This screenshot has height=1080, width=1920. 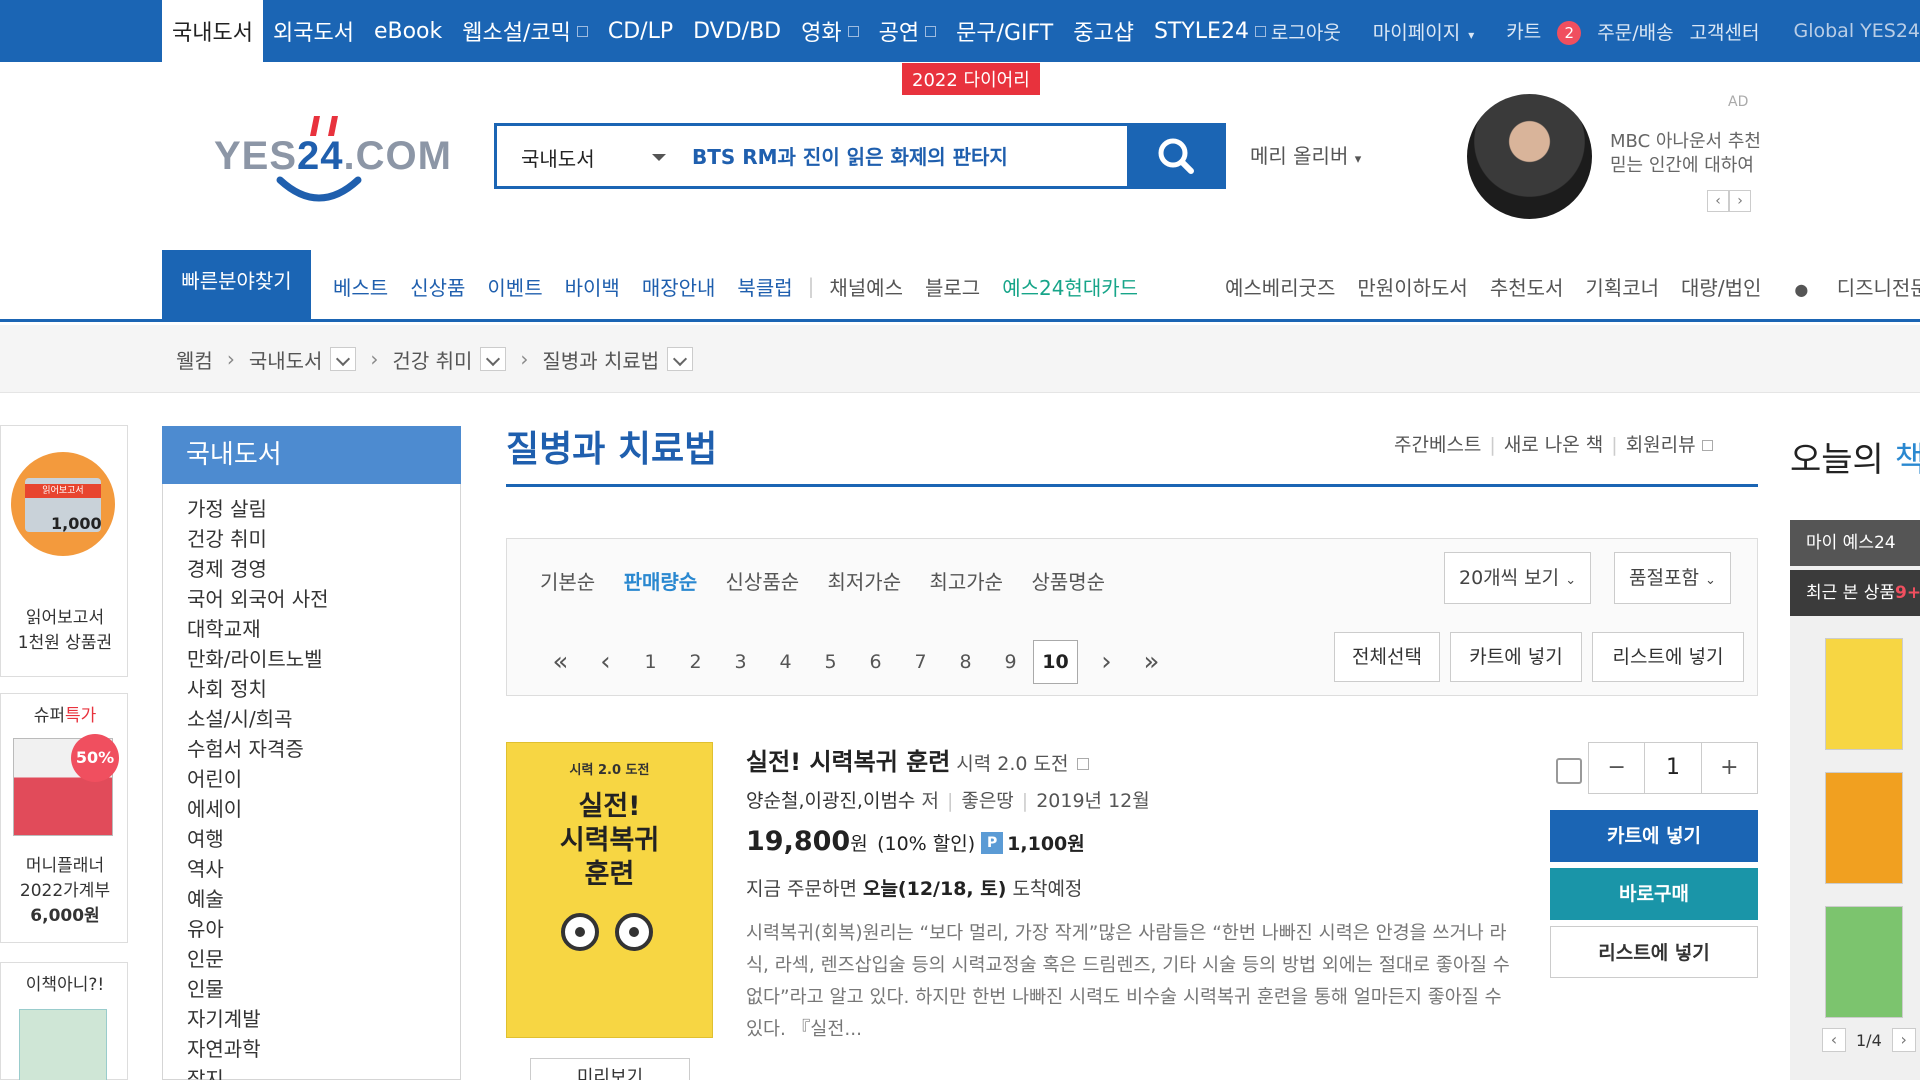 What do you see at coordinates (592, 286) in the screenshot?
I see `nav-buyback: 바이백` at bounding box center [592, 286].